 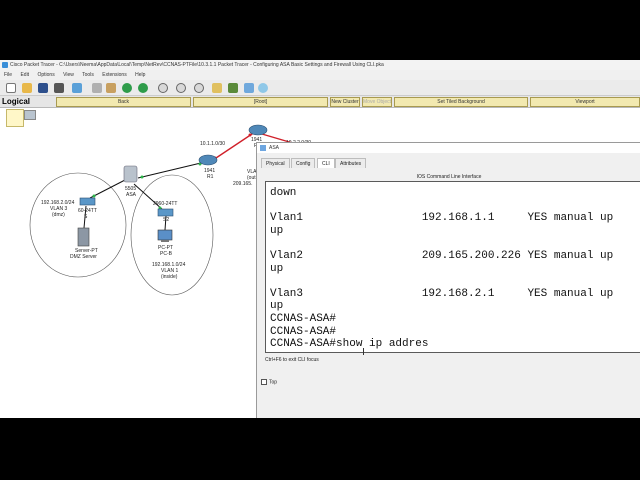 I want to click on new-cluster-button: New Cluster, so click(x=345, y=102).